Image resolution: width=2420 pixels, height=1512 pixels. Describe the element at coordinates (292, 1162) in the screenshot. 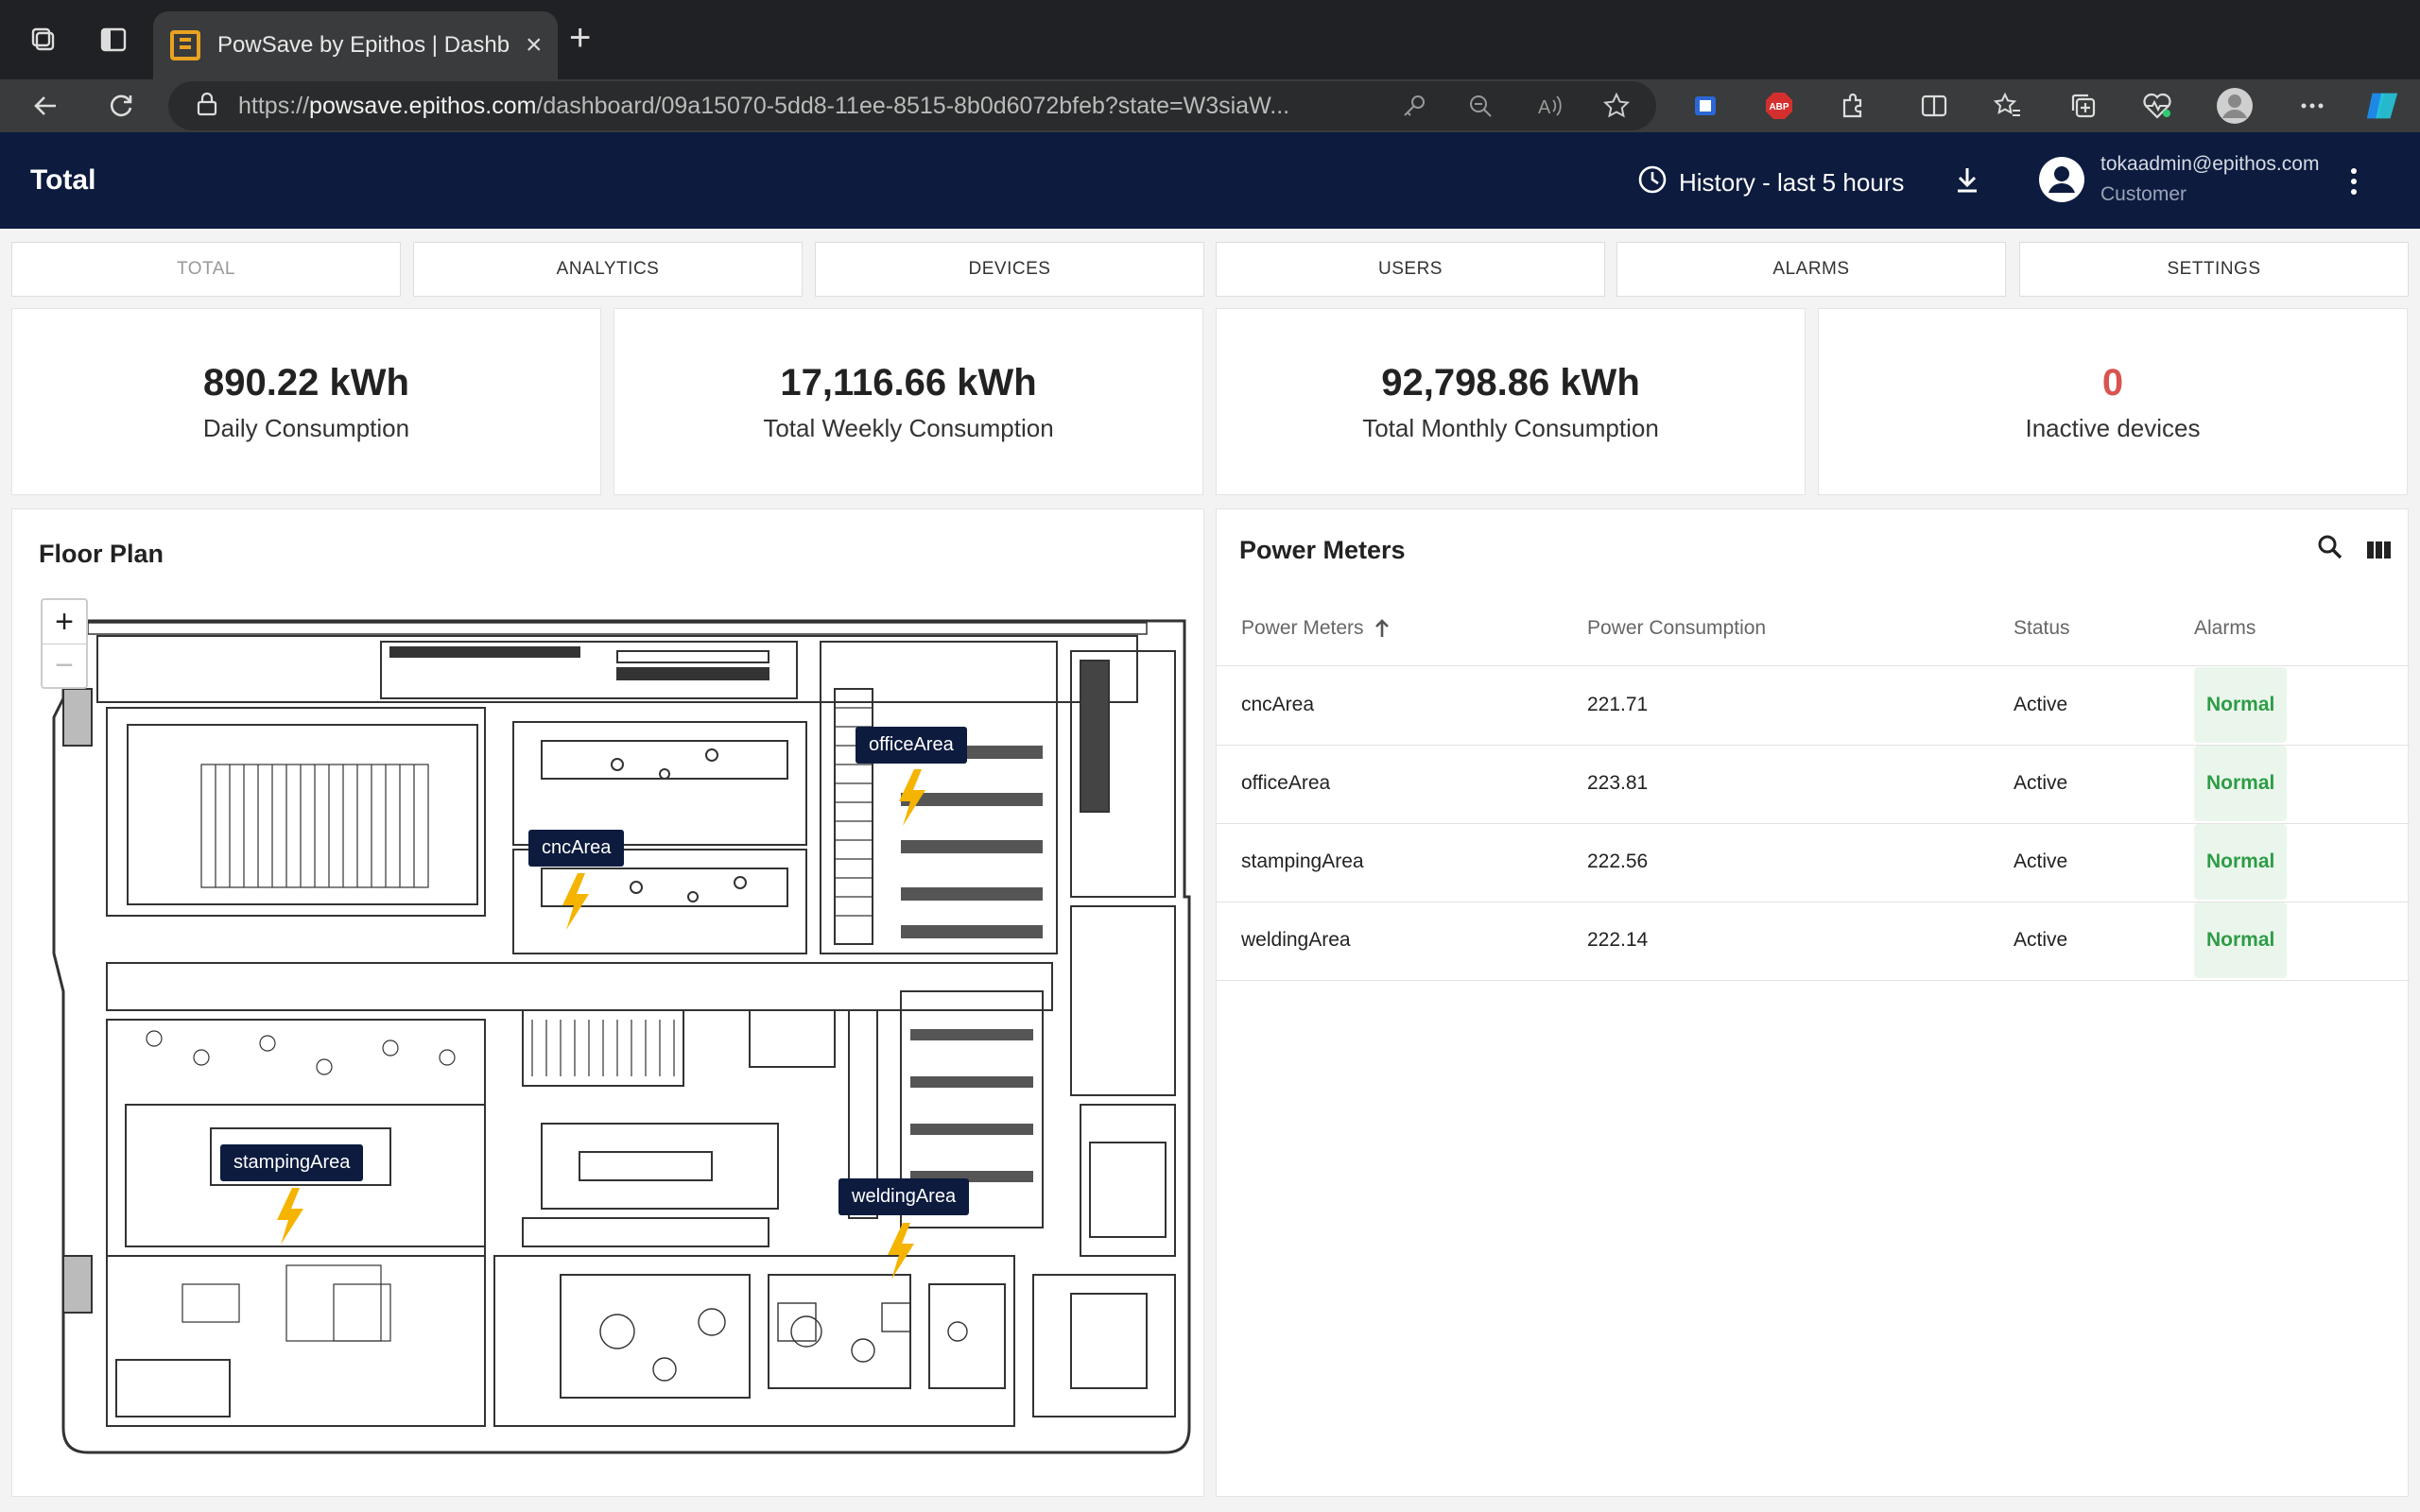

I see `marker-label-stamping: stampingArea` at that location.